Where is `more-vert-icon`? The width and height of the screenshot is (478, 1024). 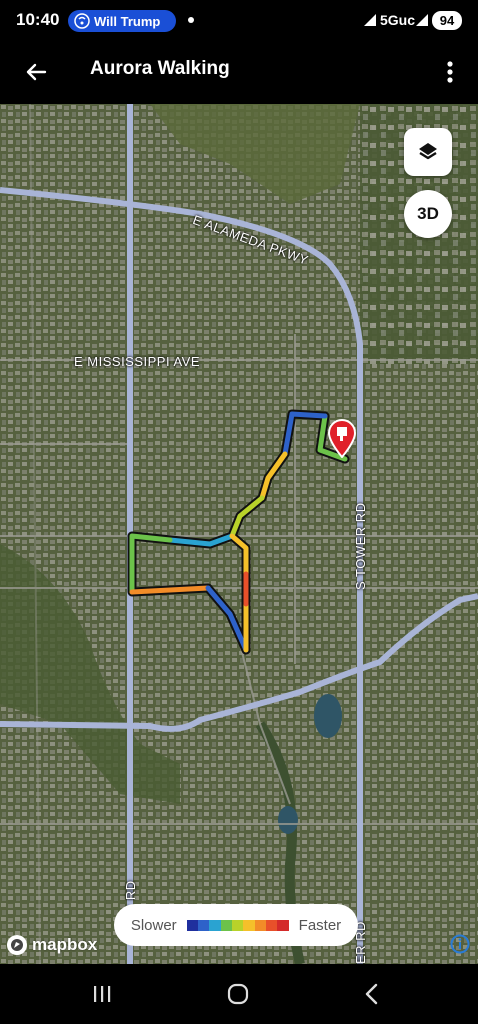 more-vert-icon is located at coordinates (450, 72).